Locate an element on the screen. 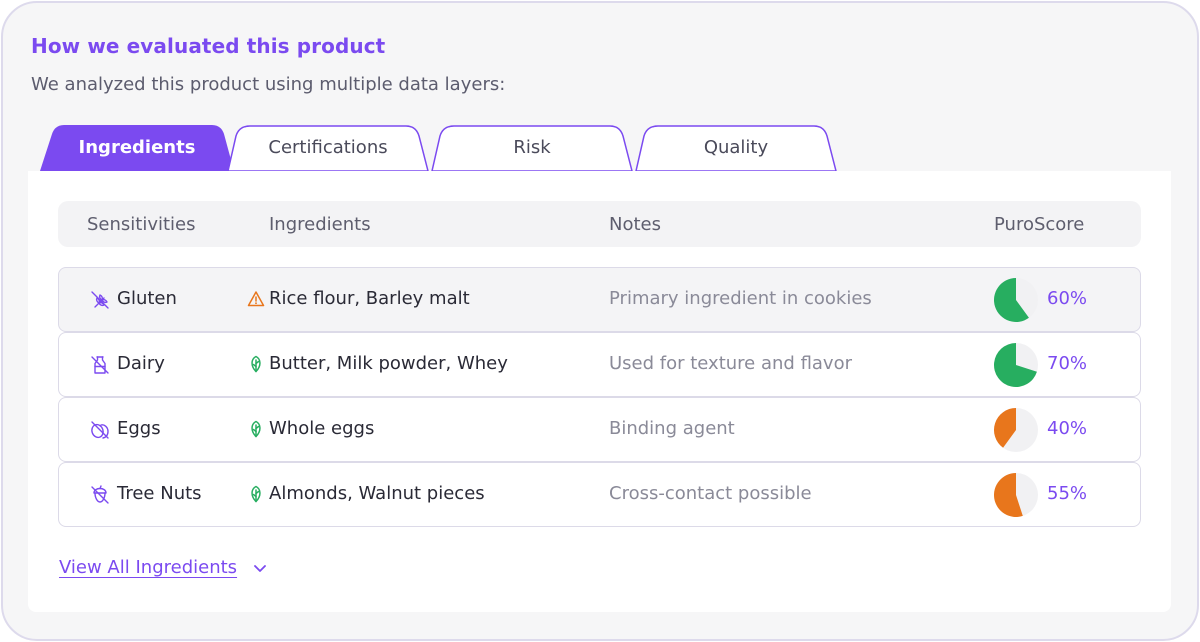 The height and width of the screenshot is (642, 1200). score-value: 70% is located at coordinates (1067, 363).